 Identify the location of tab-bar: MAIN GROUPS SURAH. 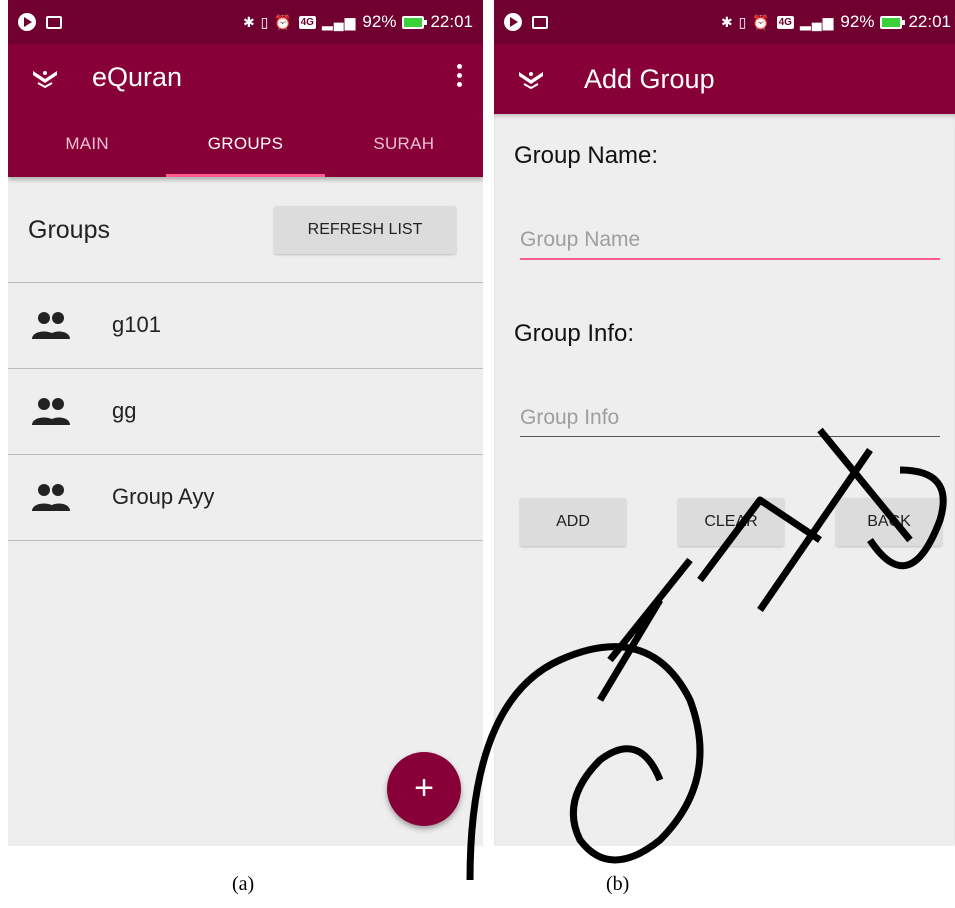
(245, 144).